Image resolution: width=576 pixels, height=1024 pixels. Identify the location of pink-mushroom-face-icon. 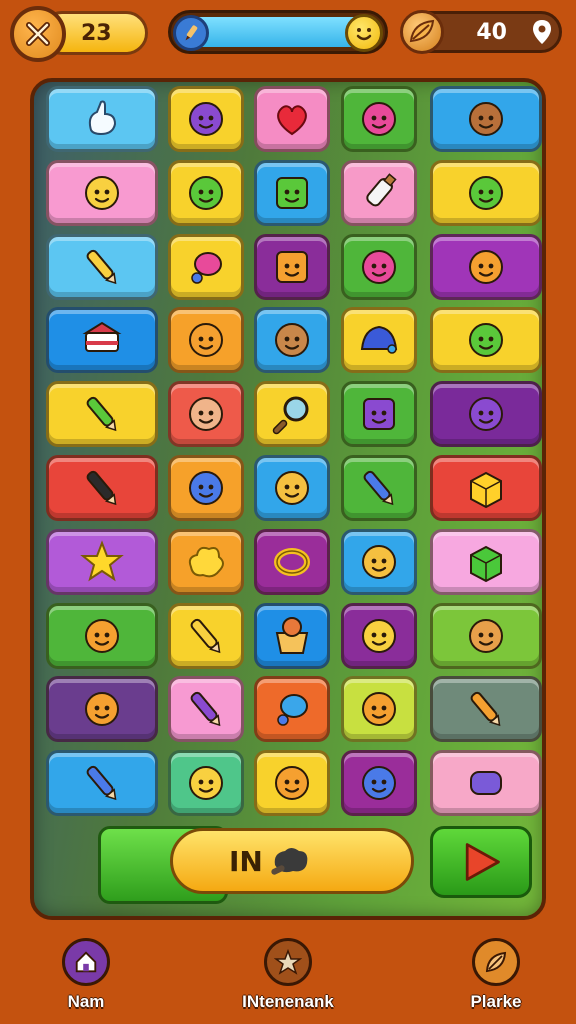
(379, 267).